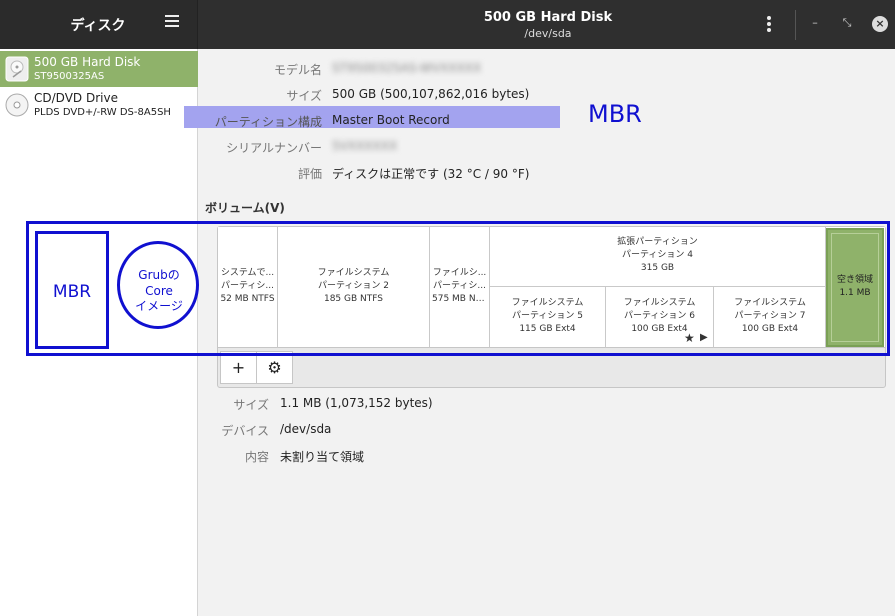  I want to click on header-separator, so click(795, 25).